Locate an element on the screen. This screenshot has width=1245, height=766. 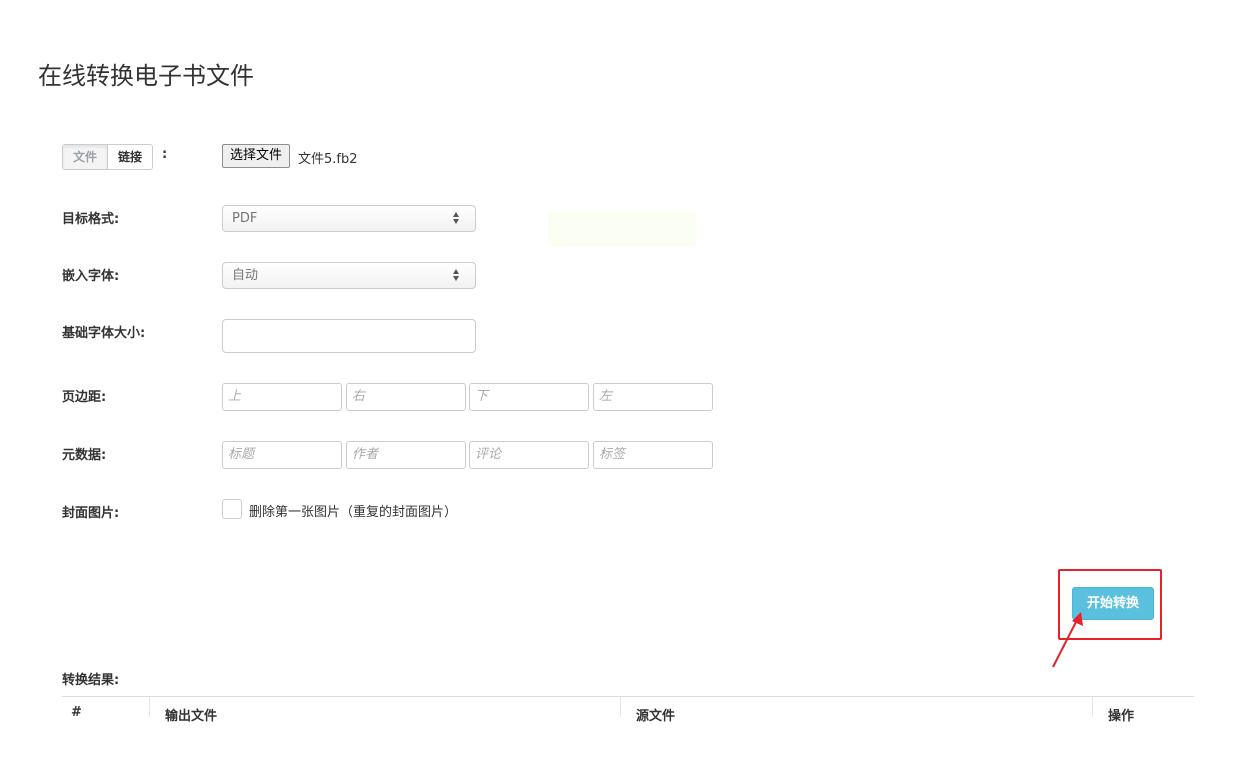
target-format-select: PDF is located at coordinates (349, 218).